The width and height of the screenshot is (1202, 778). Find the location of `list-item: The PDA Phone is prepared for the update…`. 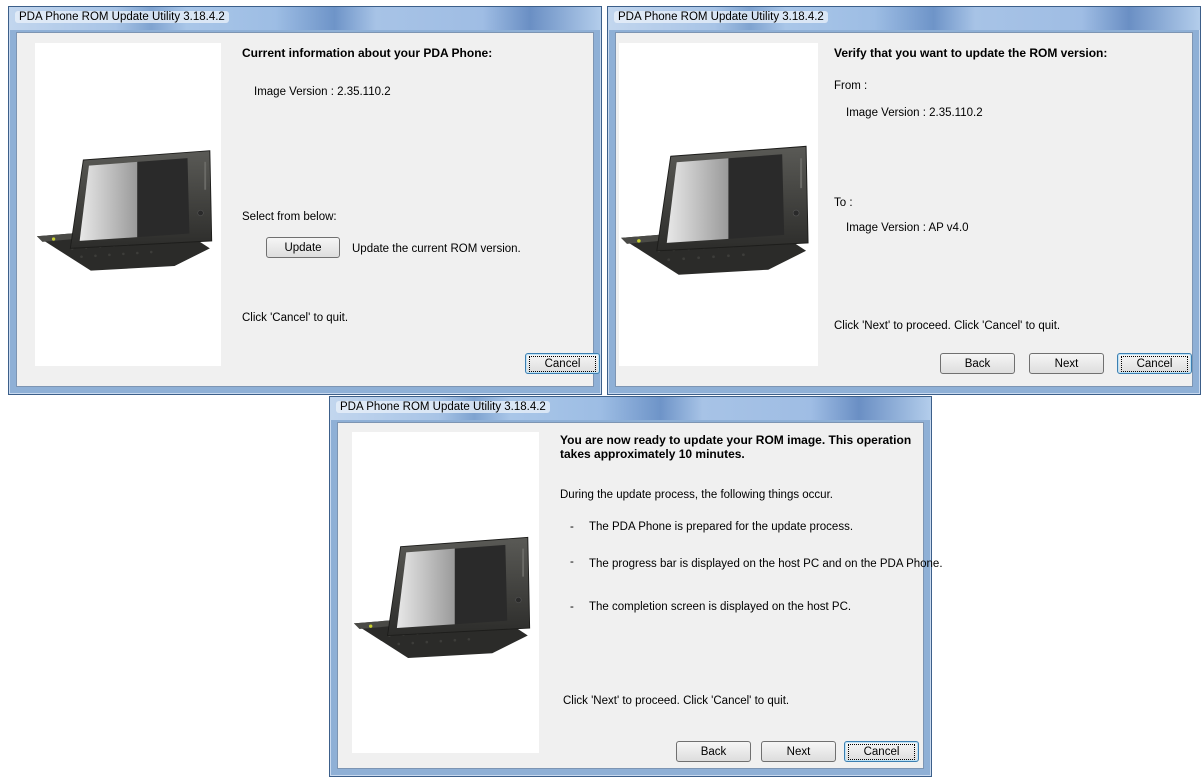

list-item: The PDA Phone is prepared for the update… is located at coordinates (721, 527).